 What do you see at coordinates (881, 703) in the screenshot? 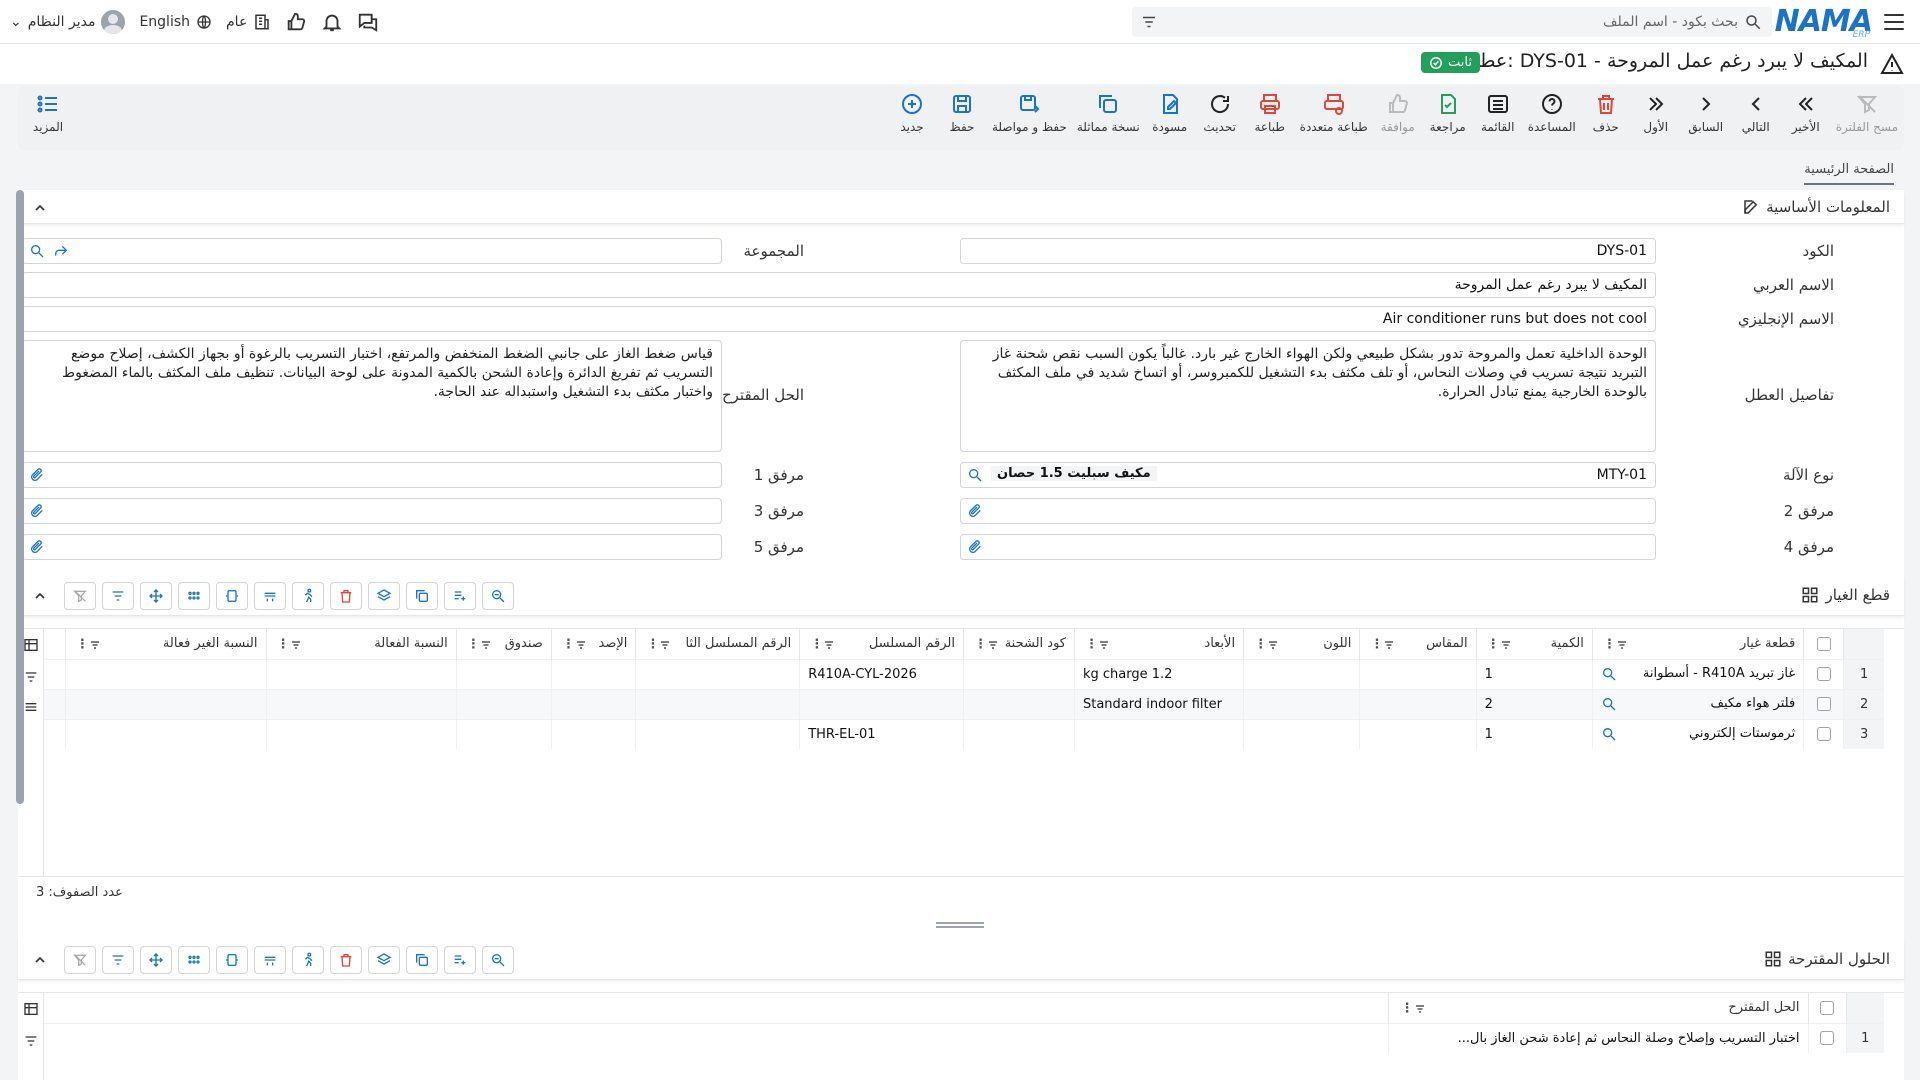
I see `cell-serial` at bounding box center [881, 703].